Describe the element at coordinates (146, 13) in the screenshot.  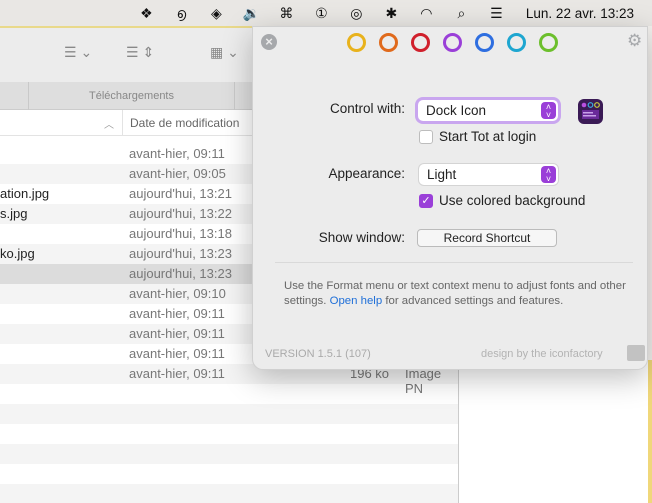
I see `dropbox-icon: ❖` at that location.